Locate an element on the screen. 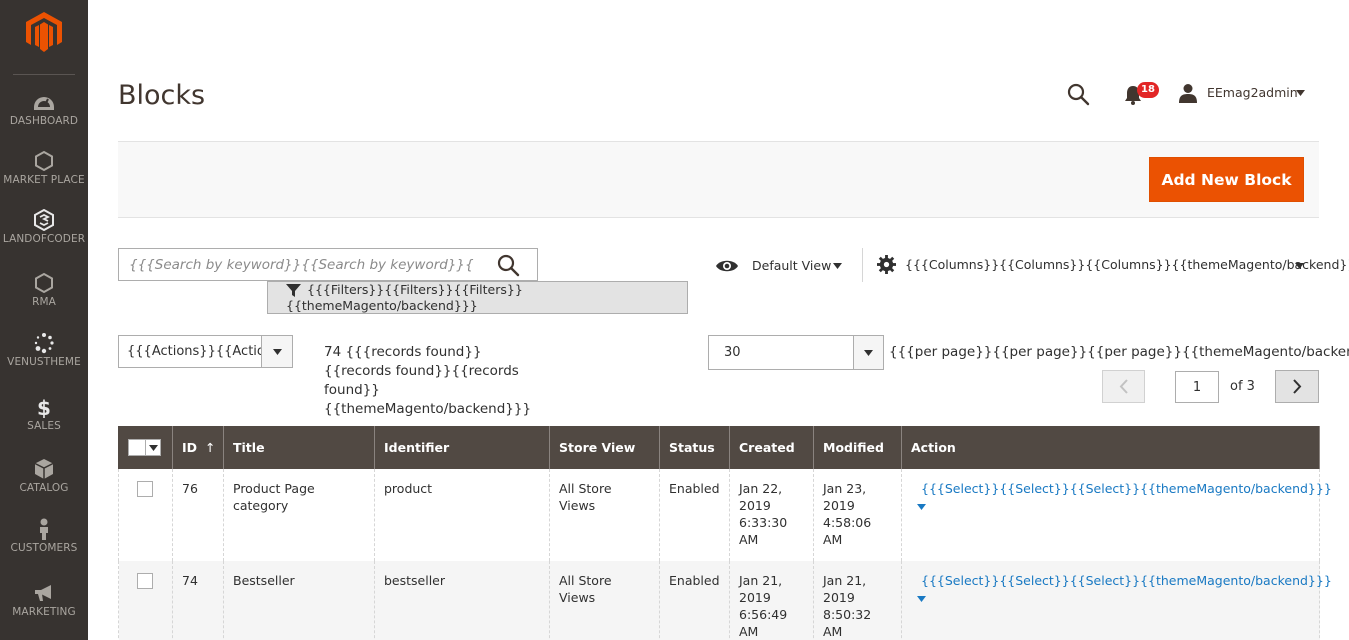 This screenshot has width=1349, height=640. sidebar-item-label: VENUSTHEME is located at coordinates (44, 362).